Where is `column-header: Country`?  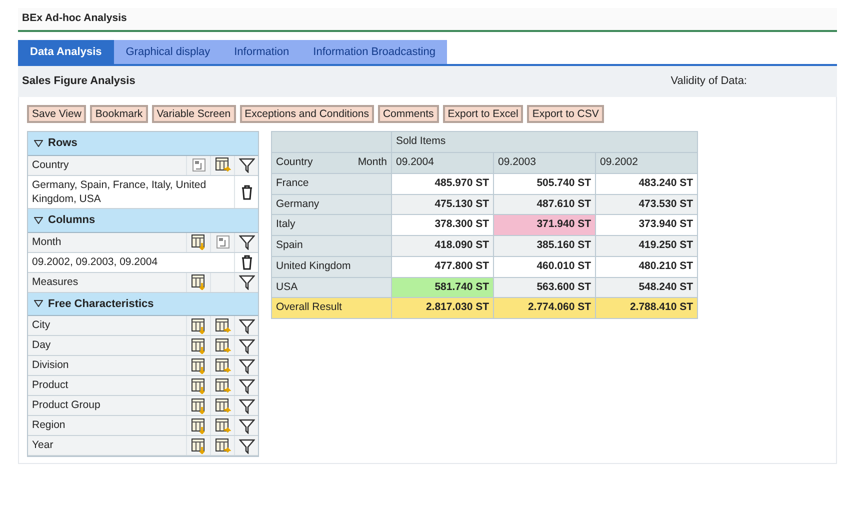
column-header: Country is located at coordinates (294, 162).